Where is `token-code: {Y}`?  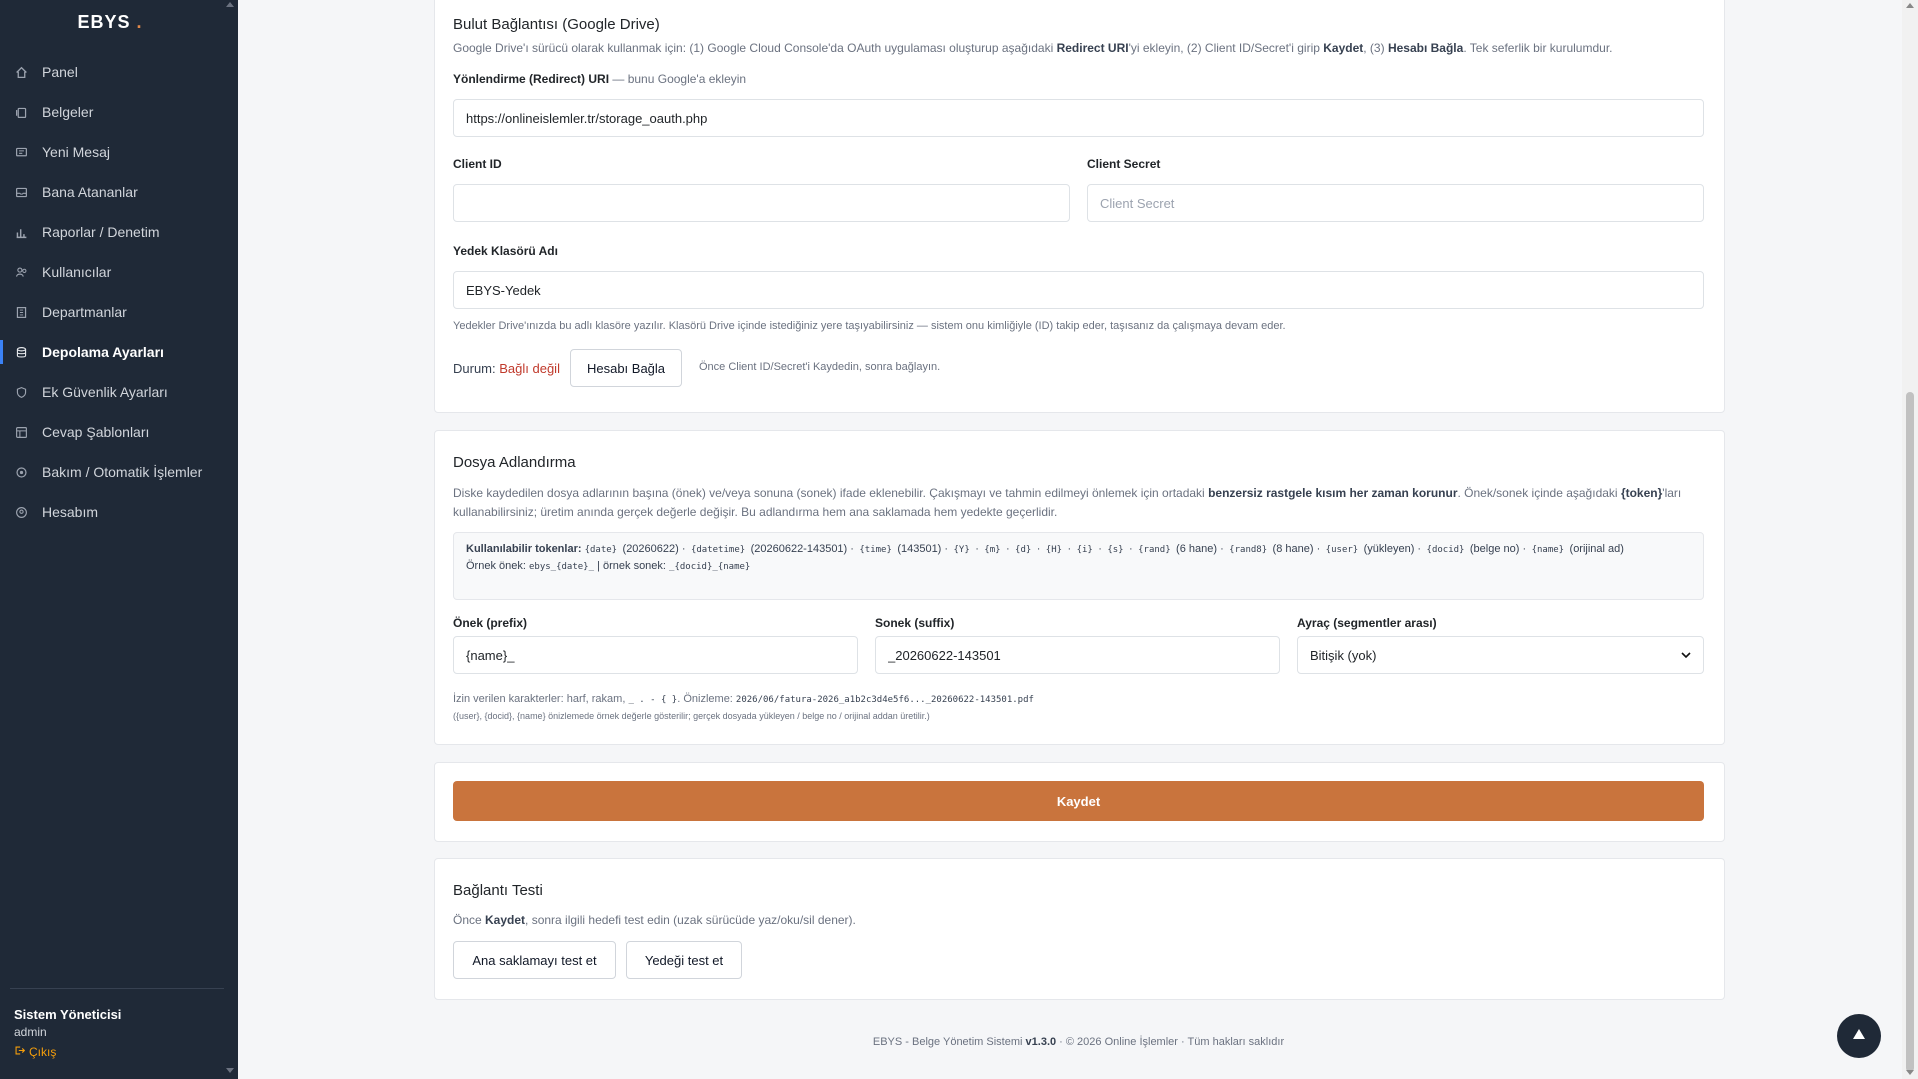 token-code: {Y} is located at coordinates (962, 550).